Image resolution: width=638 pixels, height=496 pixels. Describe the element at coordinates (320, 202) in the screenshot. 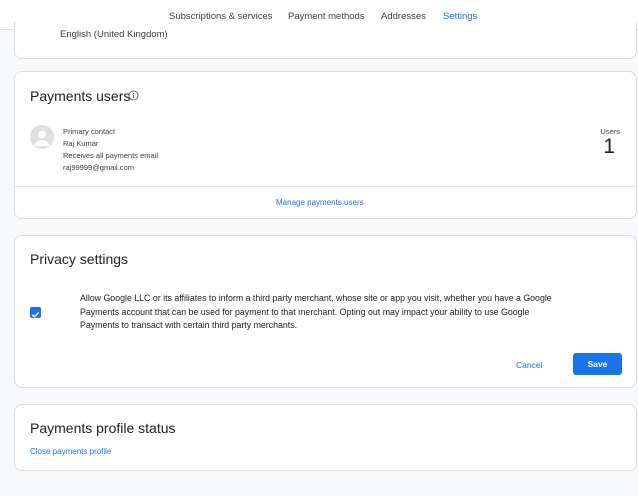

I see `manage-payments-users-link: Manage payments users` at that location.